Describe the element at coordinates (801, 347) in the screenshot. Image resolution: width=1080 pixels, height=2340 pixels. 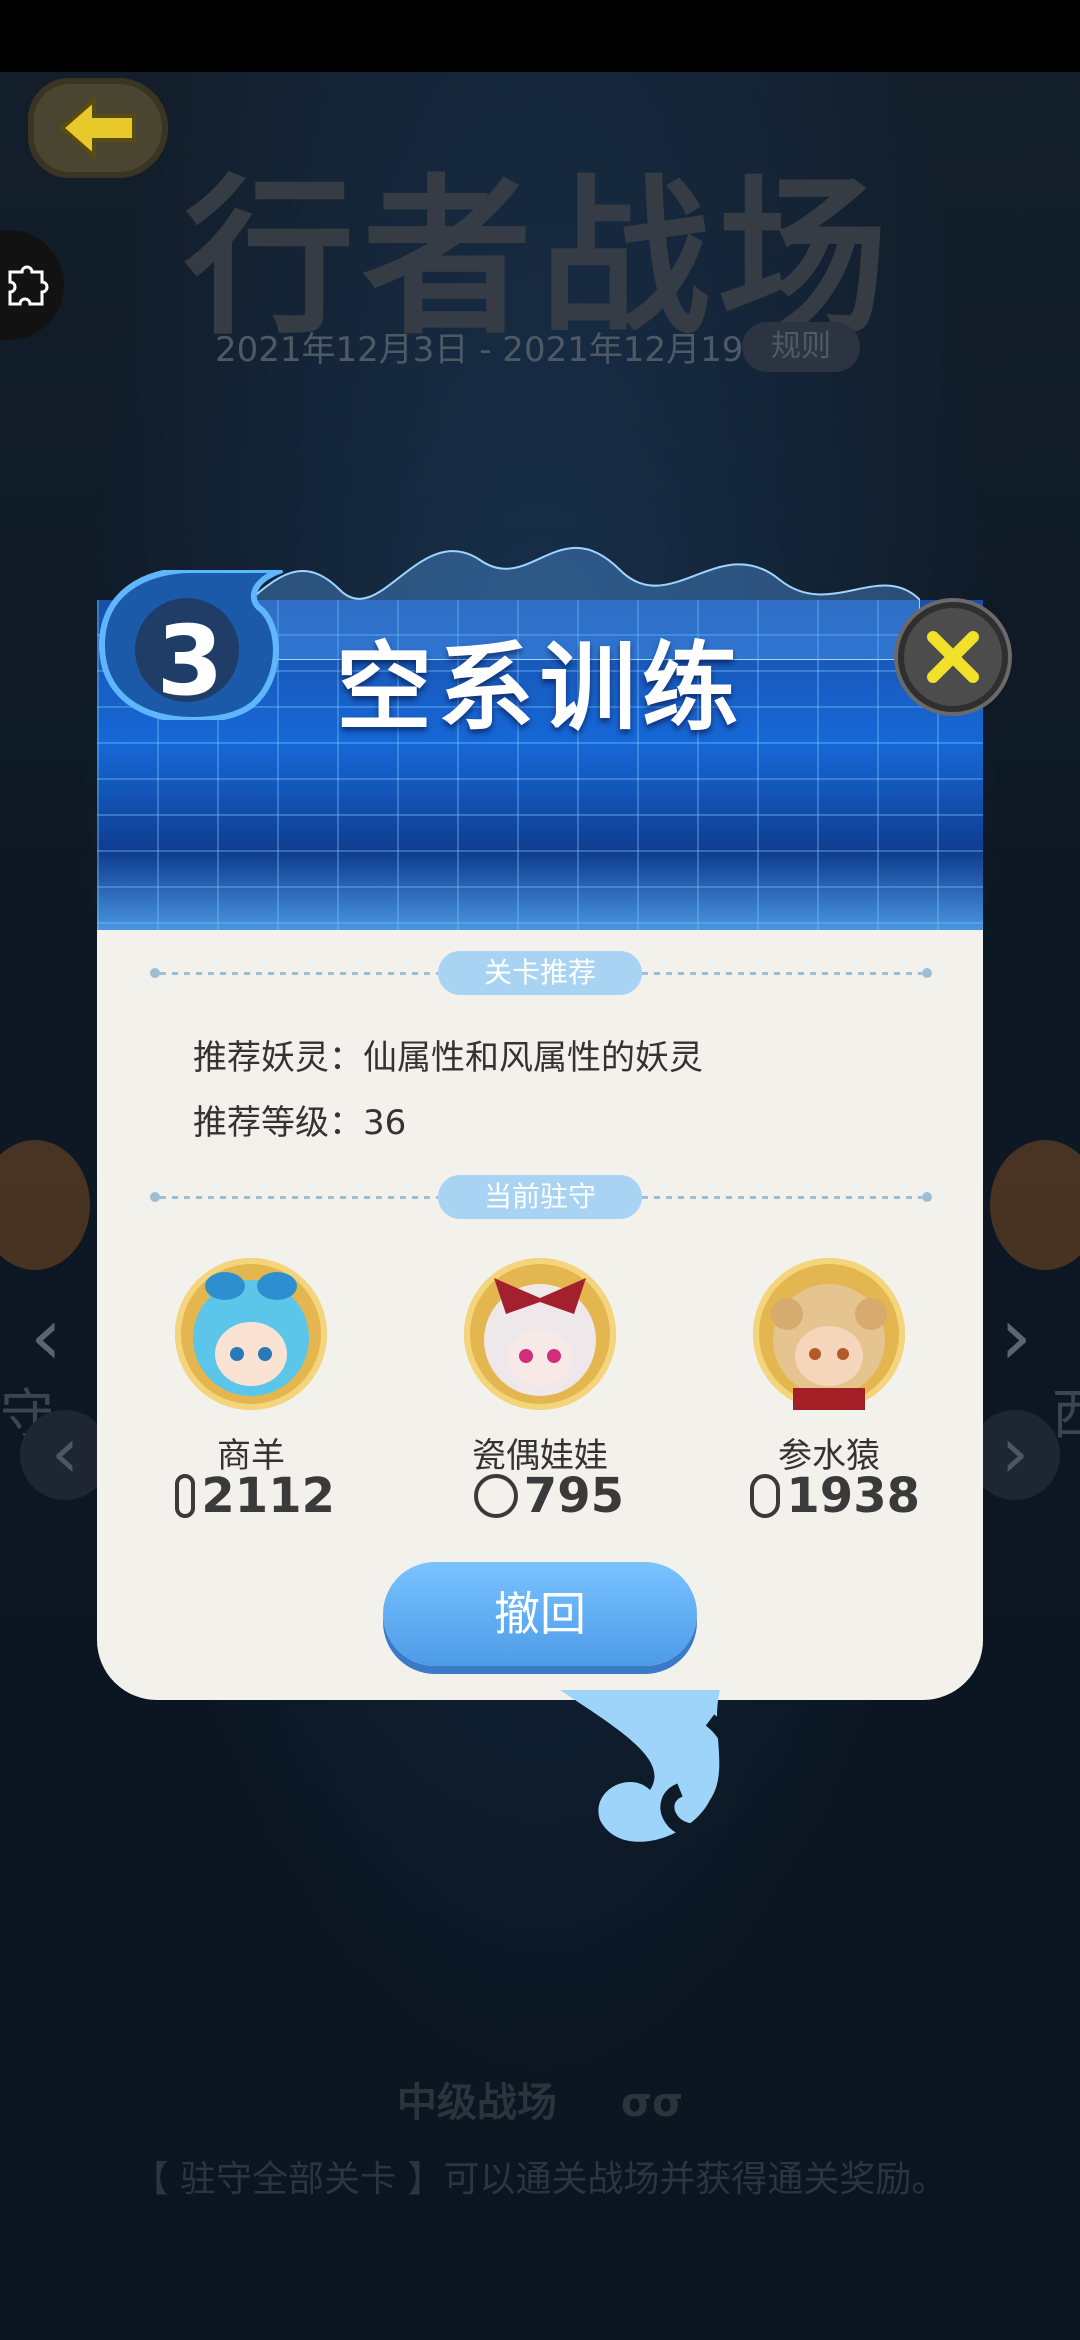
I see `rules-button: 规则` at that location.